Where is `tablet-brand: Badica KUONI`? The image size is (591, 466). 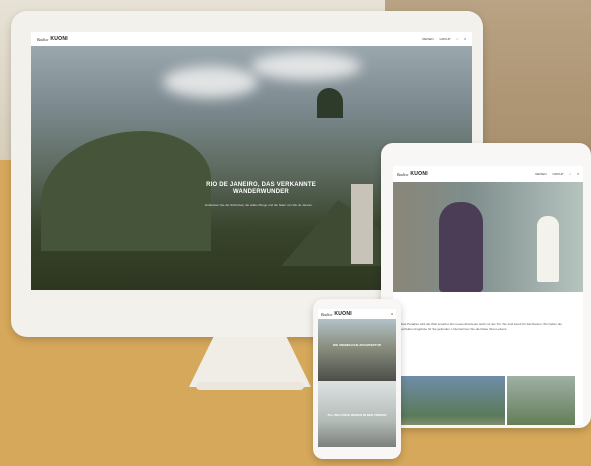
tablet-brand: Badica KUONI is located at coordinates (412, 174).